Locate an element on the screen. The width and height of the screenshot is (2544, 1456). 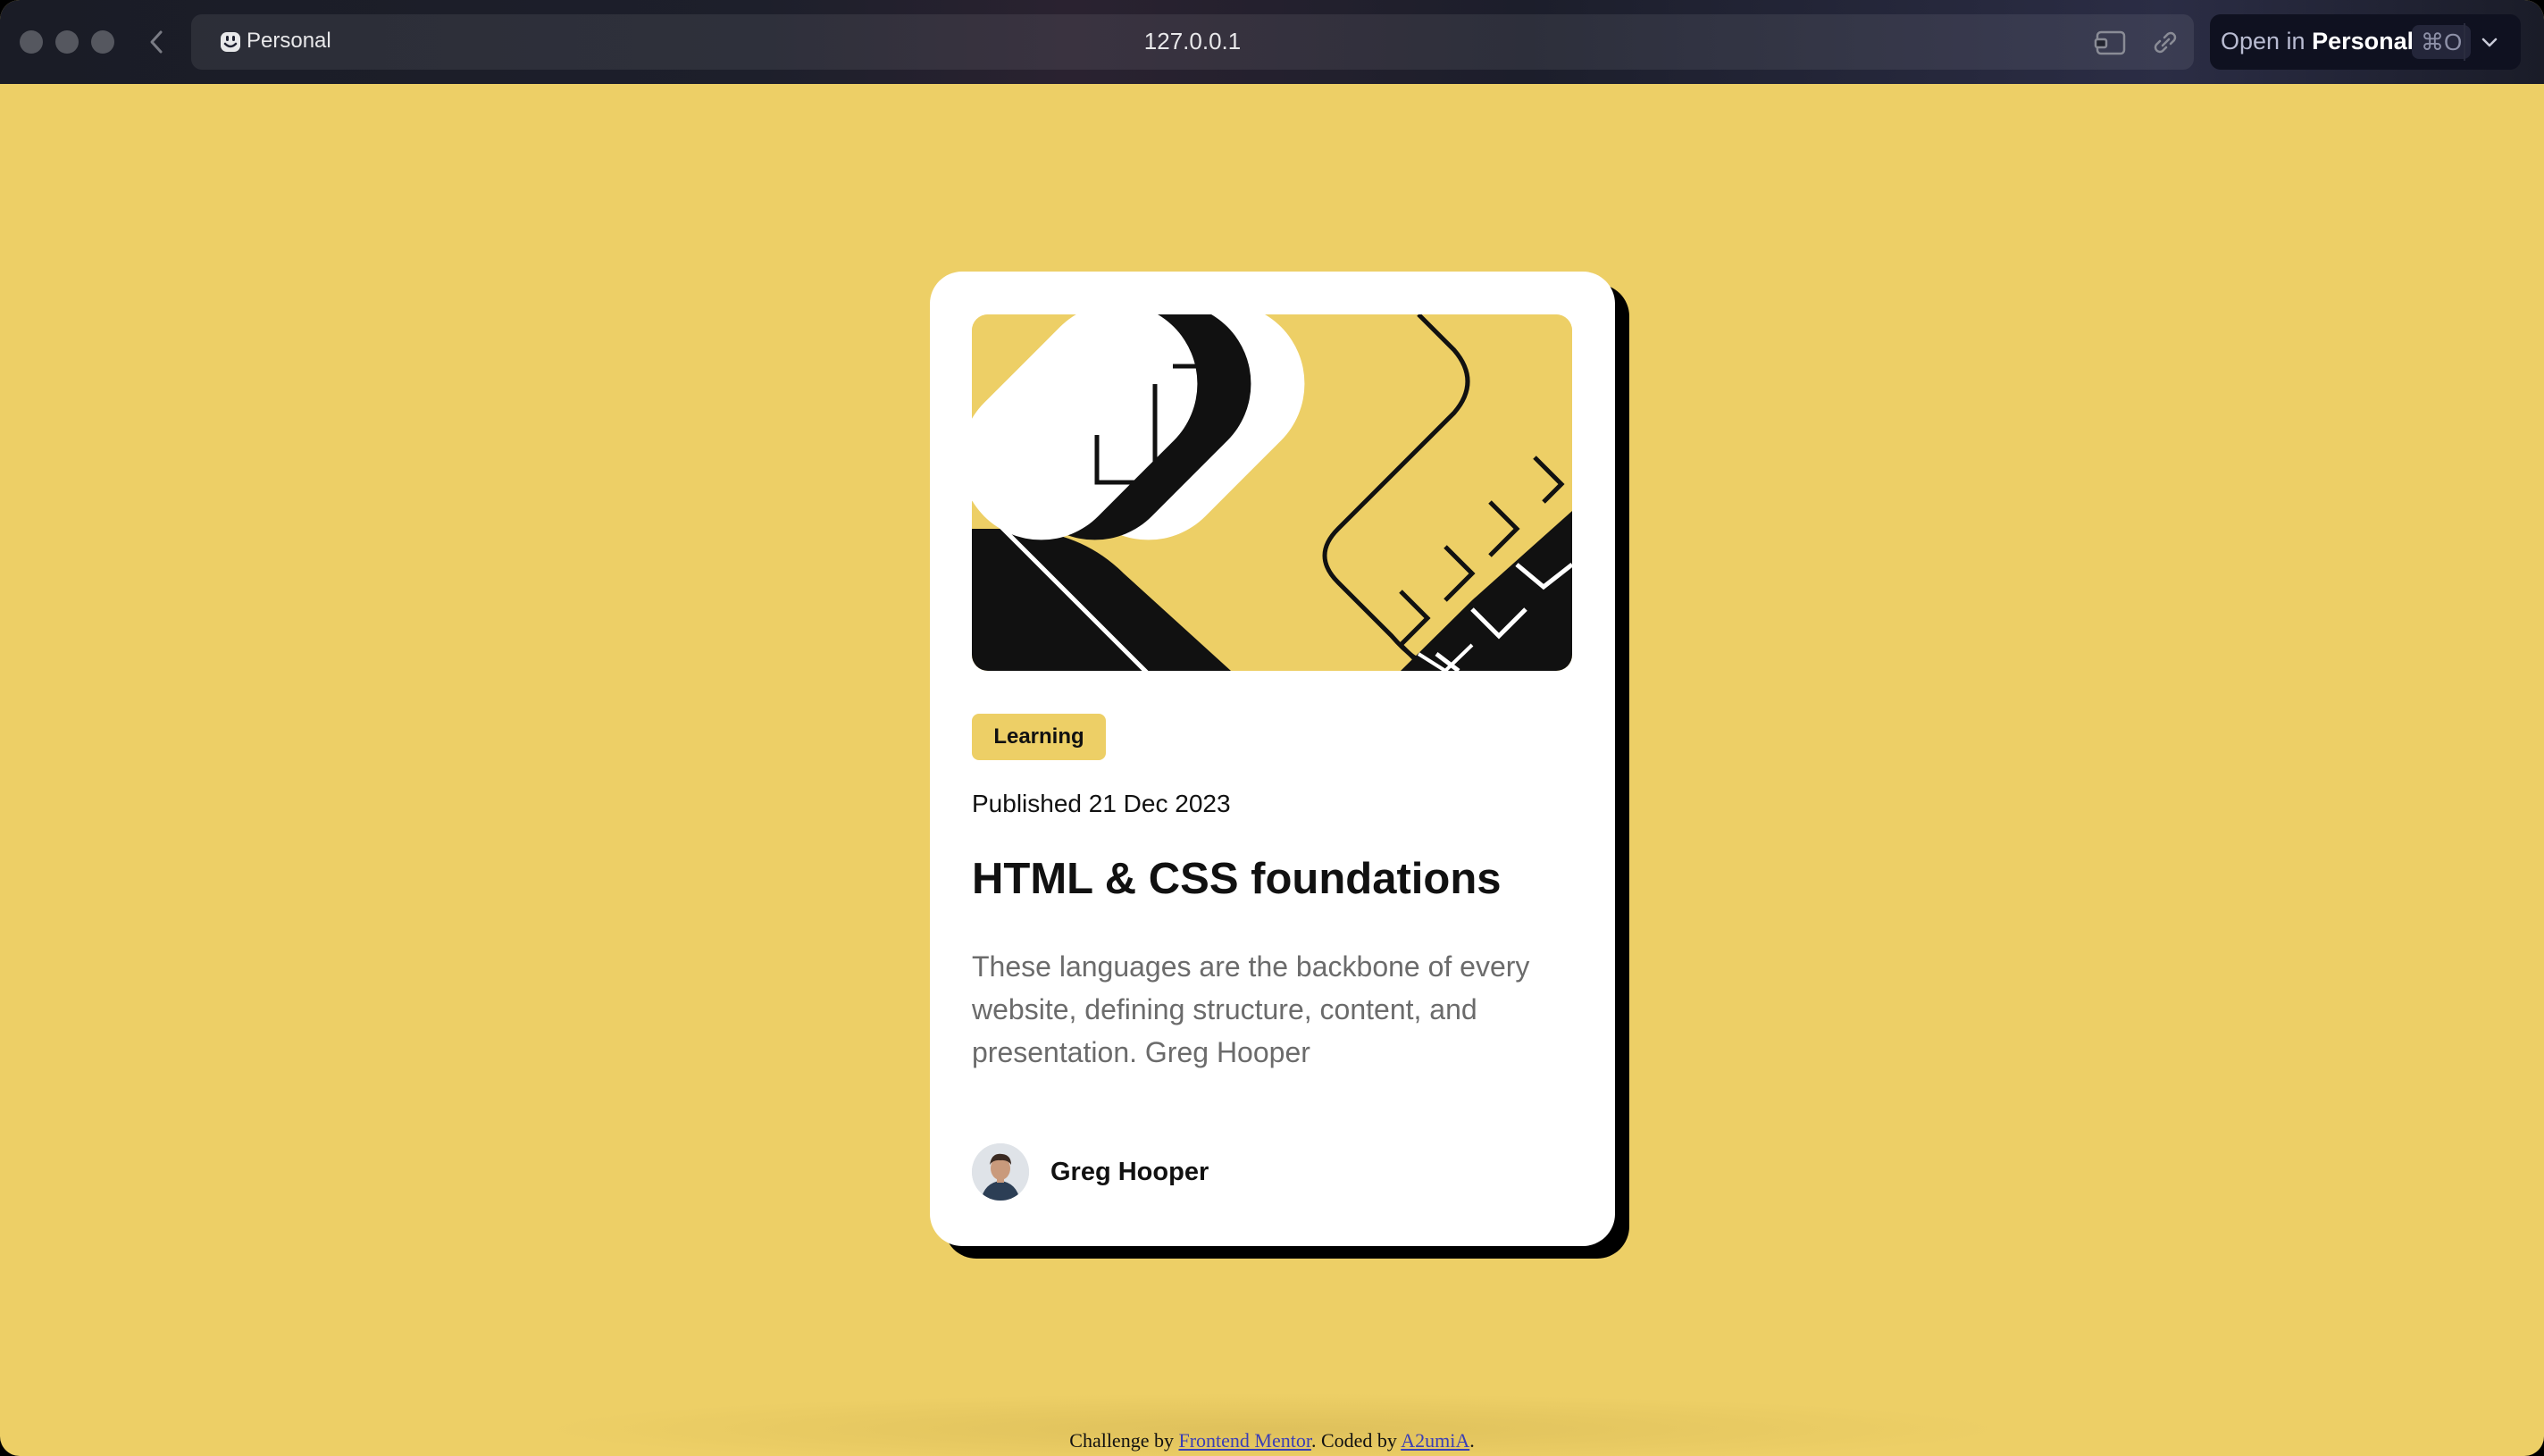
close-window-button is located at coordinates (31, 42).